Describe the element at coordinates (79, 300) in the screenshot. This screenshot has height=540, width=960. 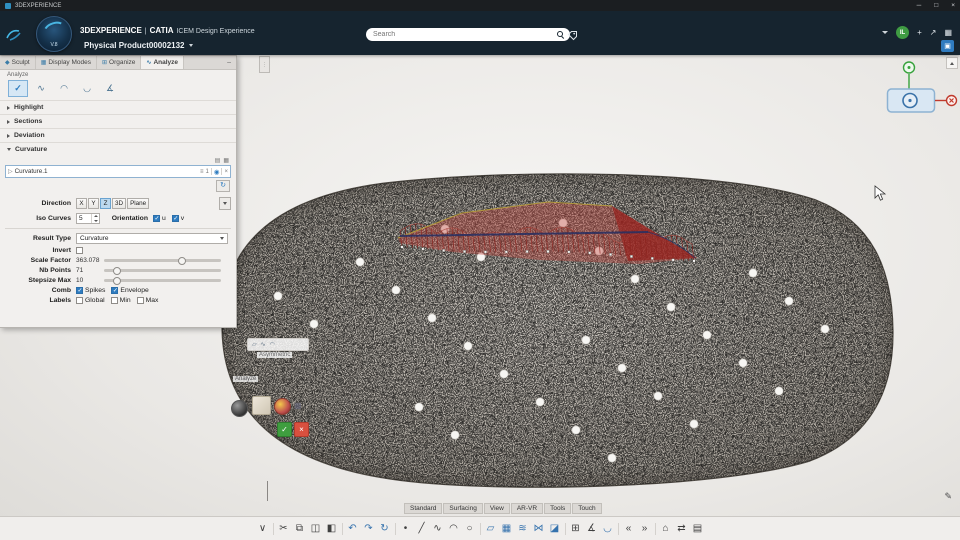
I see `global-checkbox` at that location.